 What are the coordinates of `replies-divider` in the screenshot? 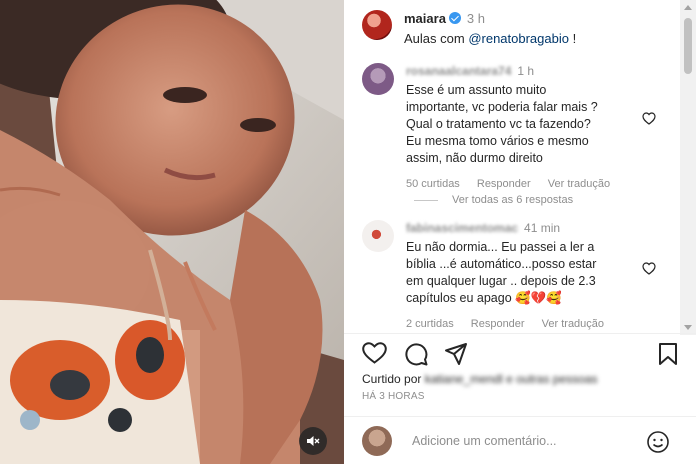 It's located at (426, 200).